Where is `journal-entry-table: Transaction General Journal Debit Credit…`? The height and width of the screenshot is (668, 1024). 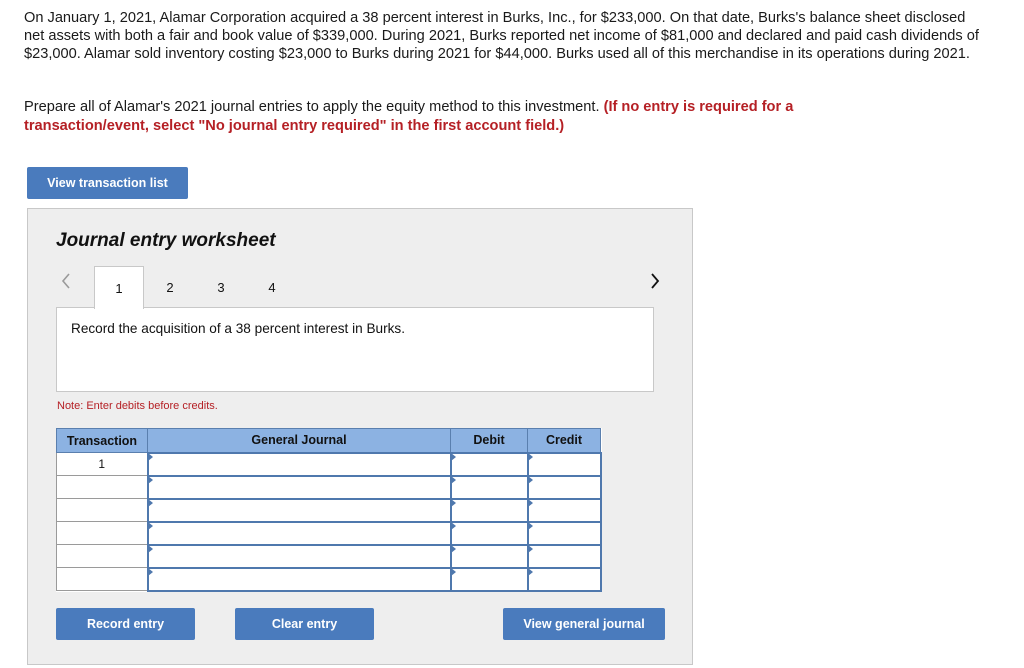
journal-entry-table: Transaction General Journal Debit Credit… is located at coordinates (329, 510).